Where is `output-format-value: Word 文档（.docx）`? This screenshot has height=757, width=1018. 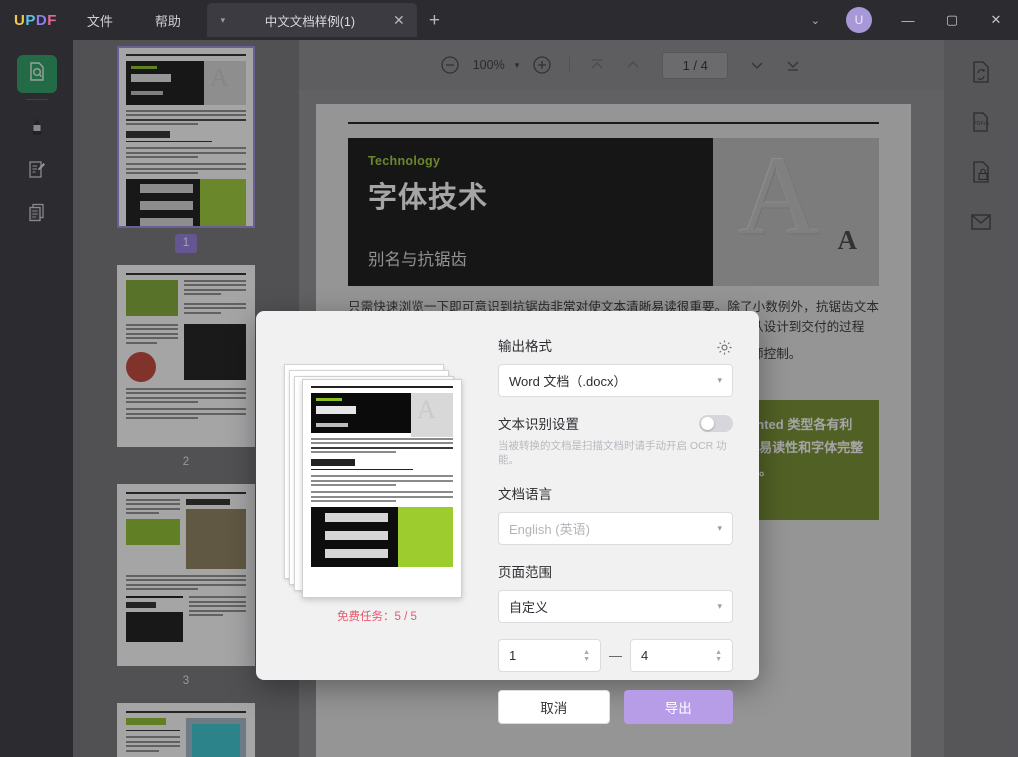
output-format-value: Word 文档（.docx） is located at coordinates (568, 381).